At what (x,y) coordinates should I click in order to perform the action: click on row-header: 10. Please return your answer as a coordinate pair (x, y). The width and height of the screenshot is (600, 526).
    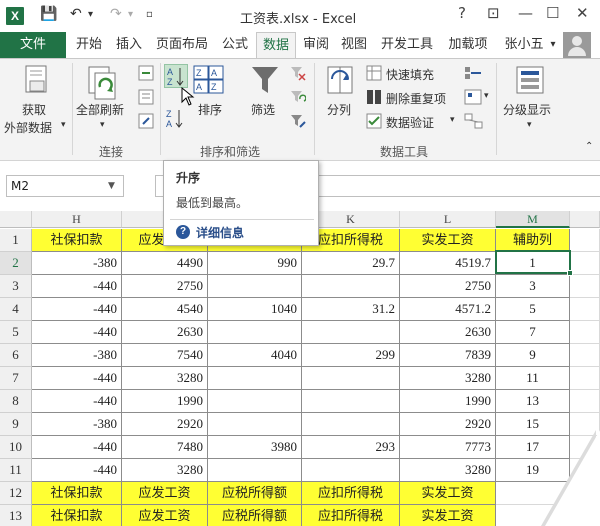
    Looking at the image, I should click on (16, 447).